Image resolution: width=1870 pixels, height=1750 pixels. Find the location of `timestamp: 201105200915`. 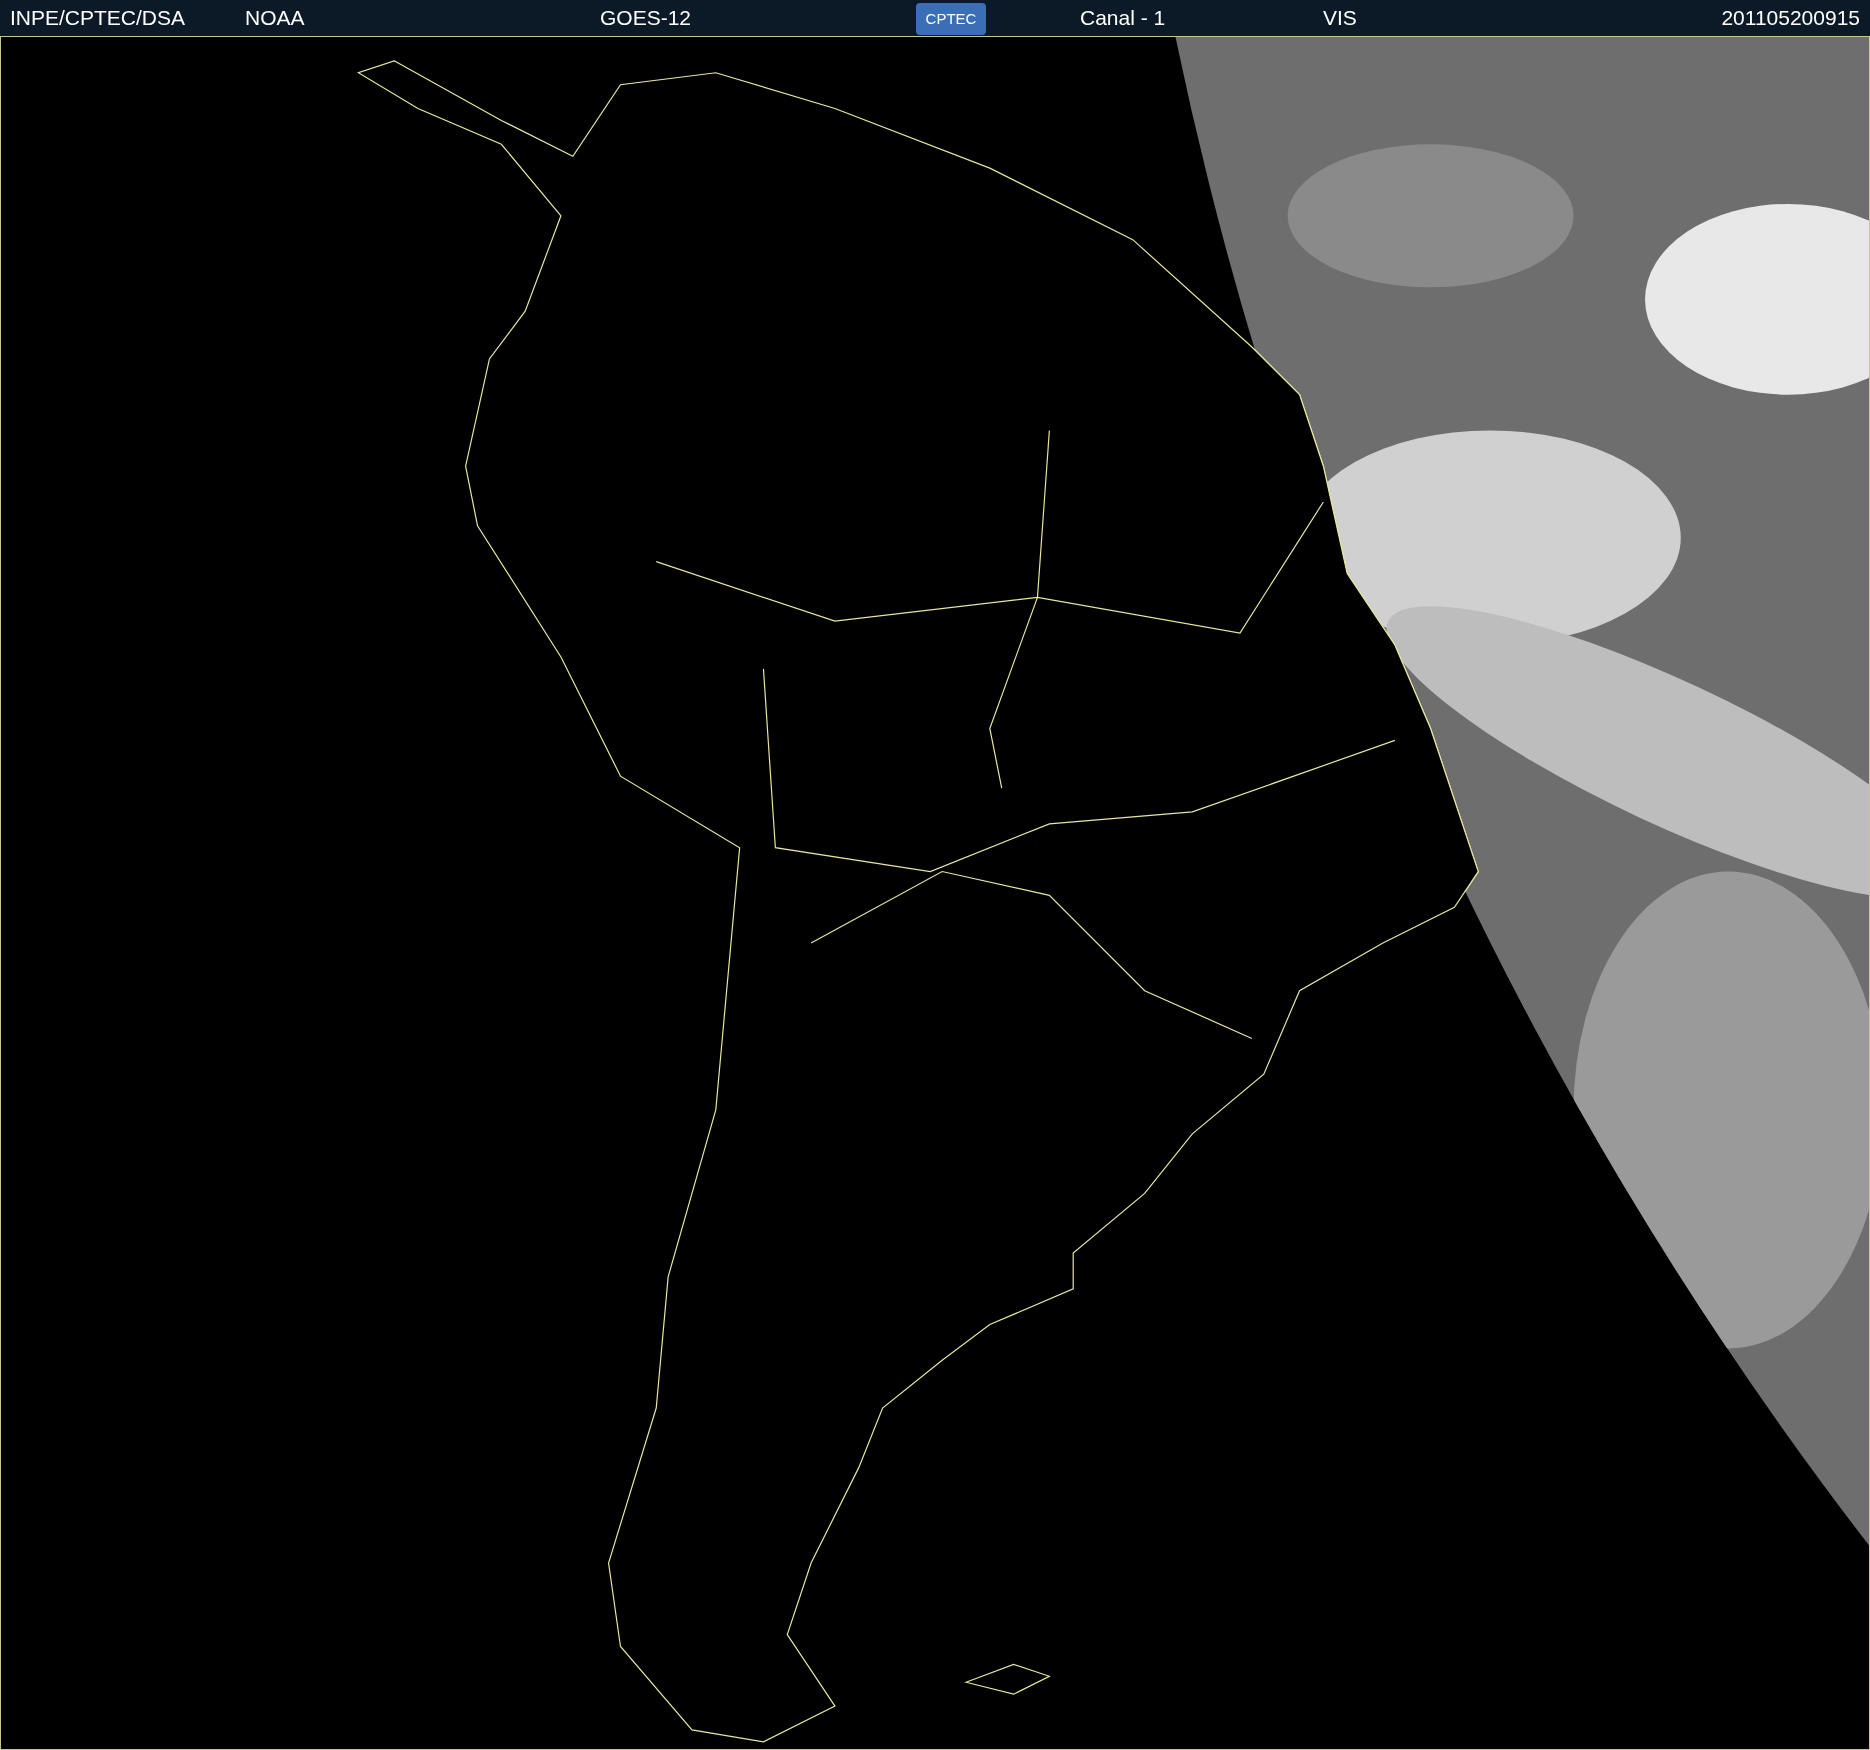

timestamp: 201105200915 is located at coordinates (1790, 18).